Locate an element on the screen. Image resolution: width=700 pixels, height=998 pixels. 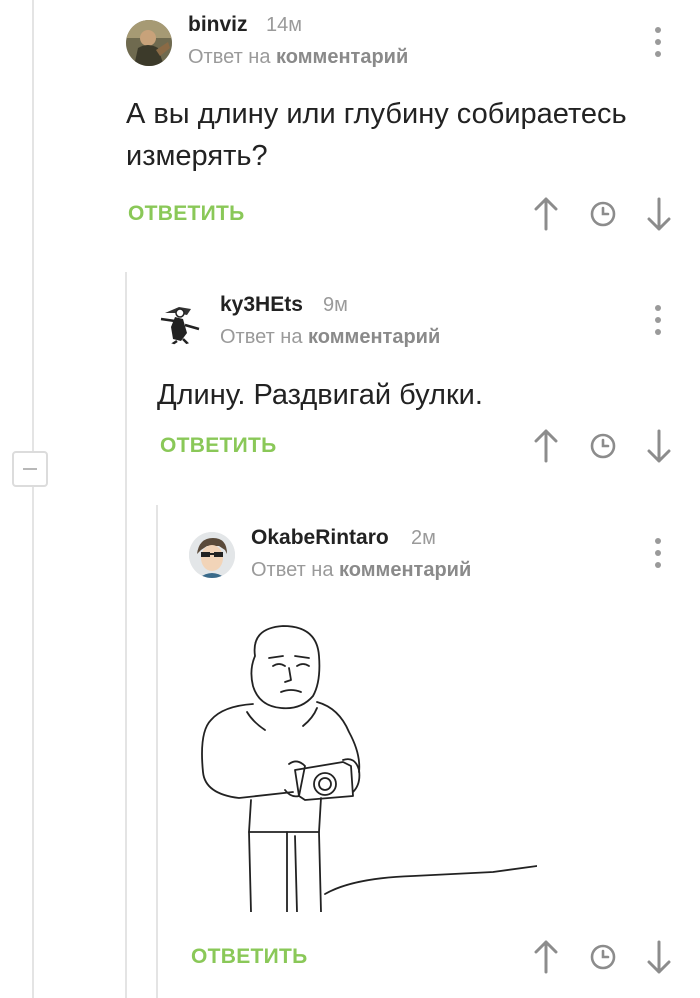
comment-author: binviz is located at coordinates (218, 25).